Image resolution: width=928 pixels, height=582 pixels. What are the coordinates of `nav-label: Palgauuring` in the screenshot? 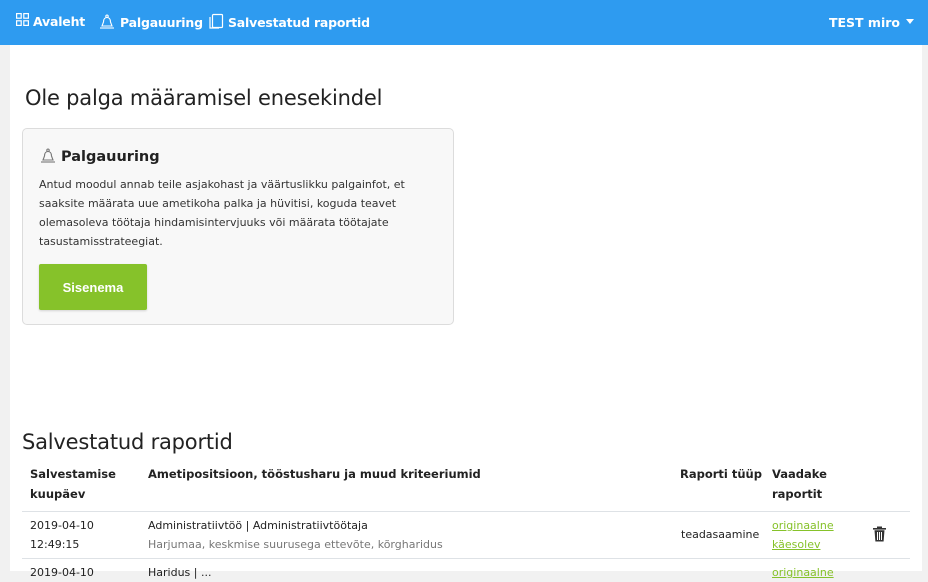 It's located at (161, 22).